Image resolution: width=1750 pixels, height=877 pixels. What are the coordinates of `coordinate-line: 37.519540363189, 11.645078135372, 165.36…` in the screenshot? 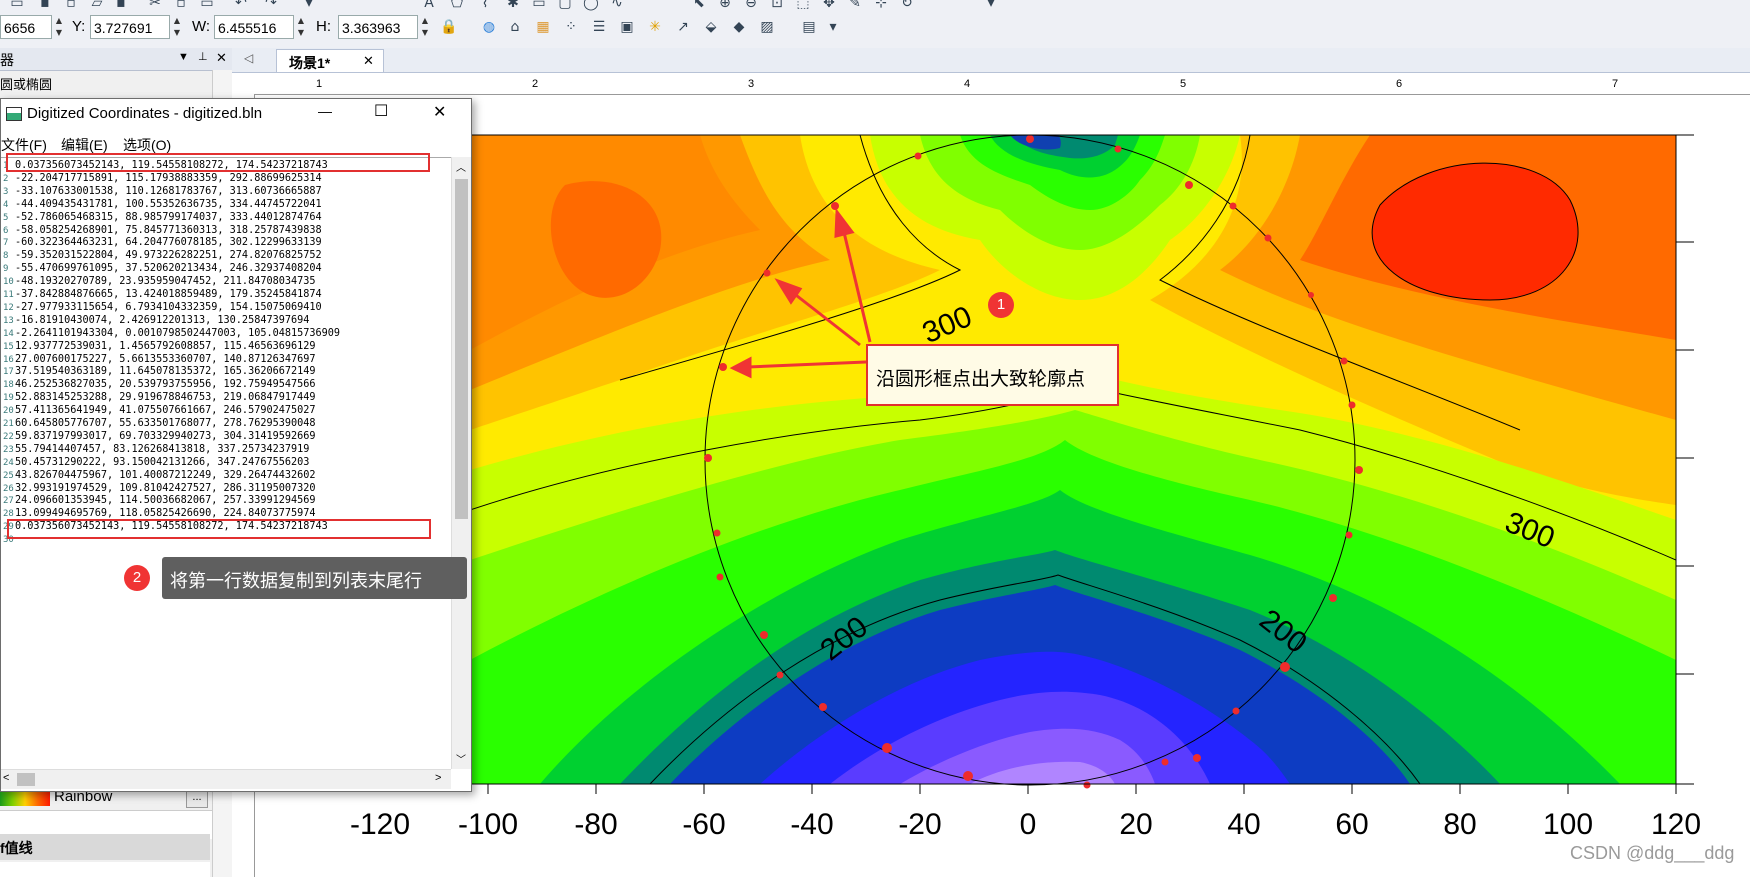 It's located at (165, 372).